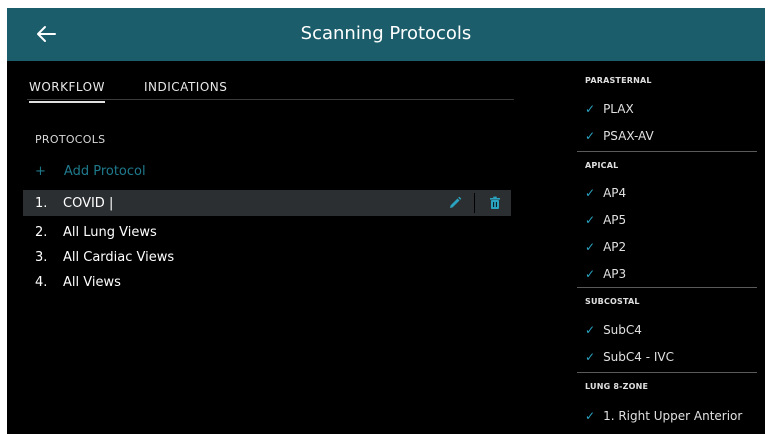  I want to click on view-item-right-upper-anterior: ✓ 1. Right Upper Anterior, so click(663, 416).